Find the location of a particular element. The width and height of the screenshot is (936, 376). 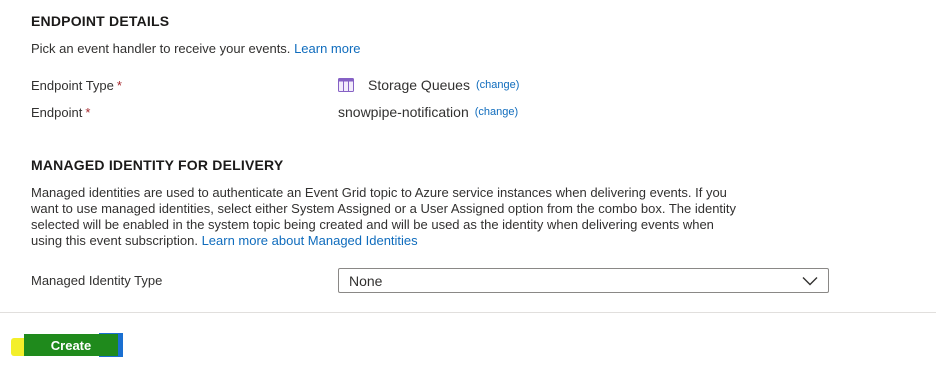

learn-more-managed-identities-link: Learn more about Managed Identities is located at coordinates (310, 240).